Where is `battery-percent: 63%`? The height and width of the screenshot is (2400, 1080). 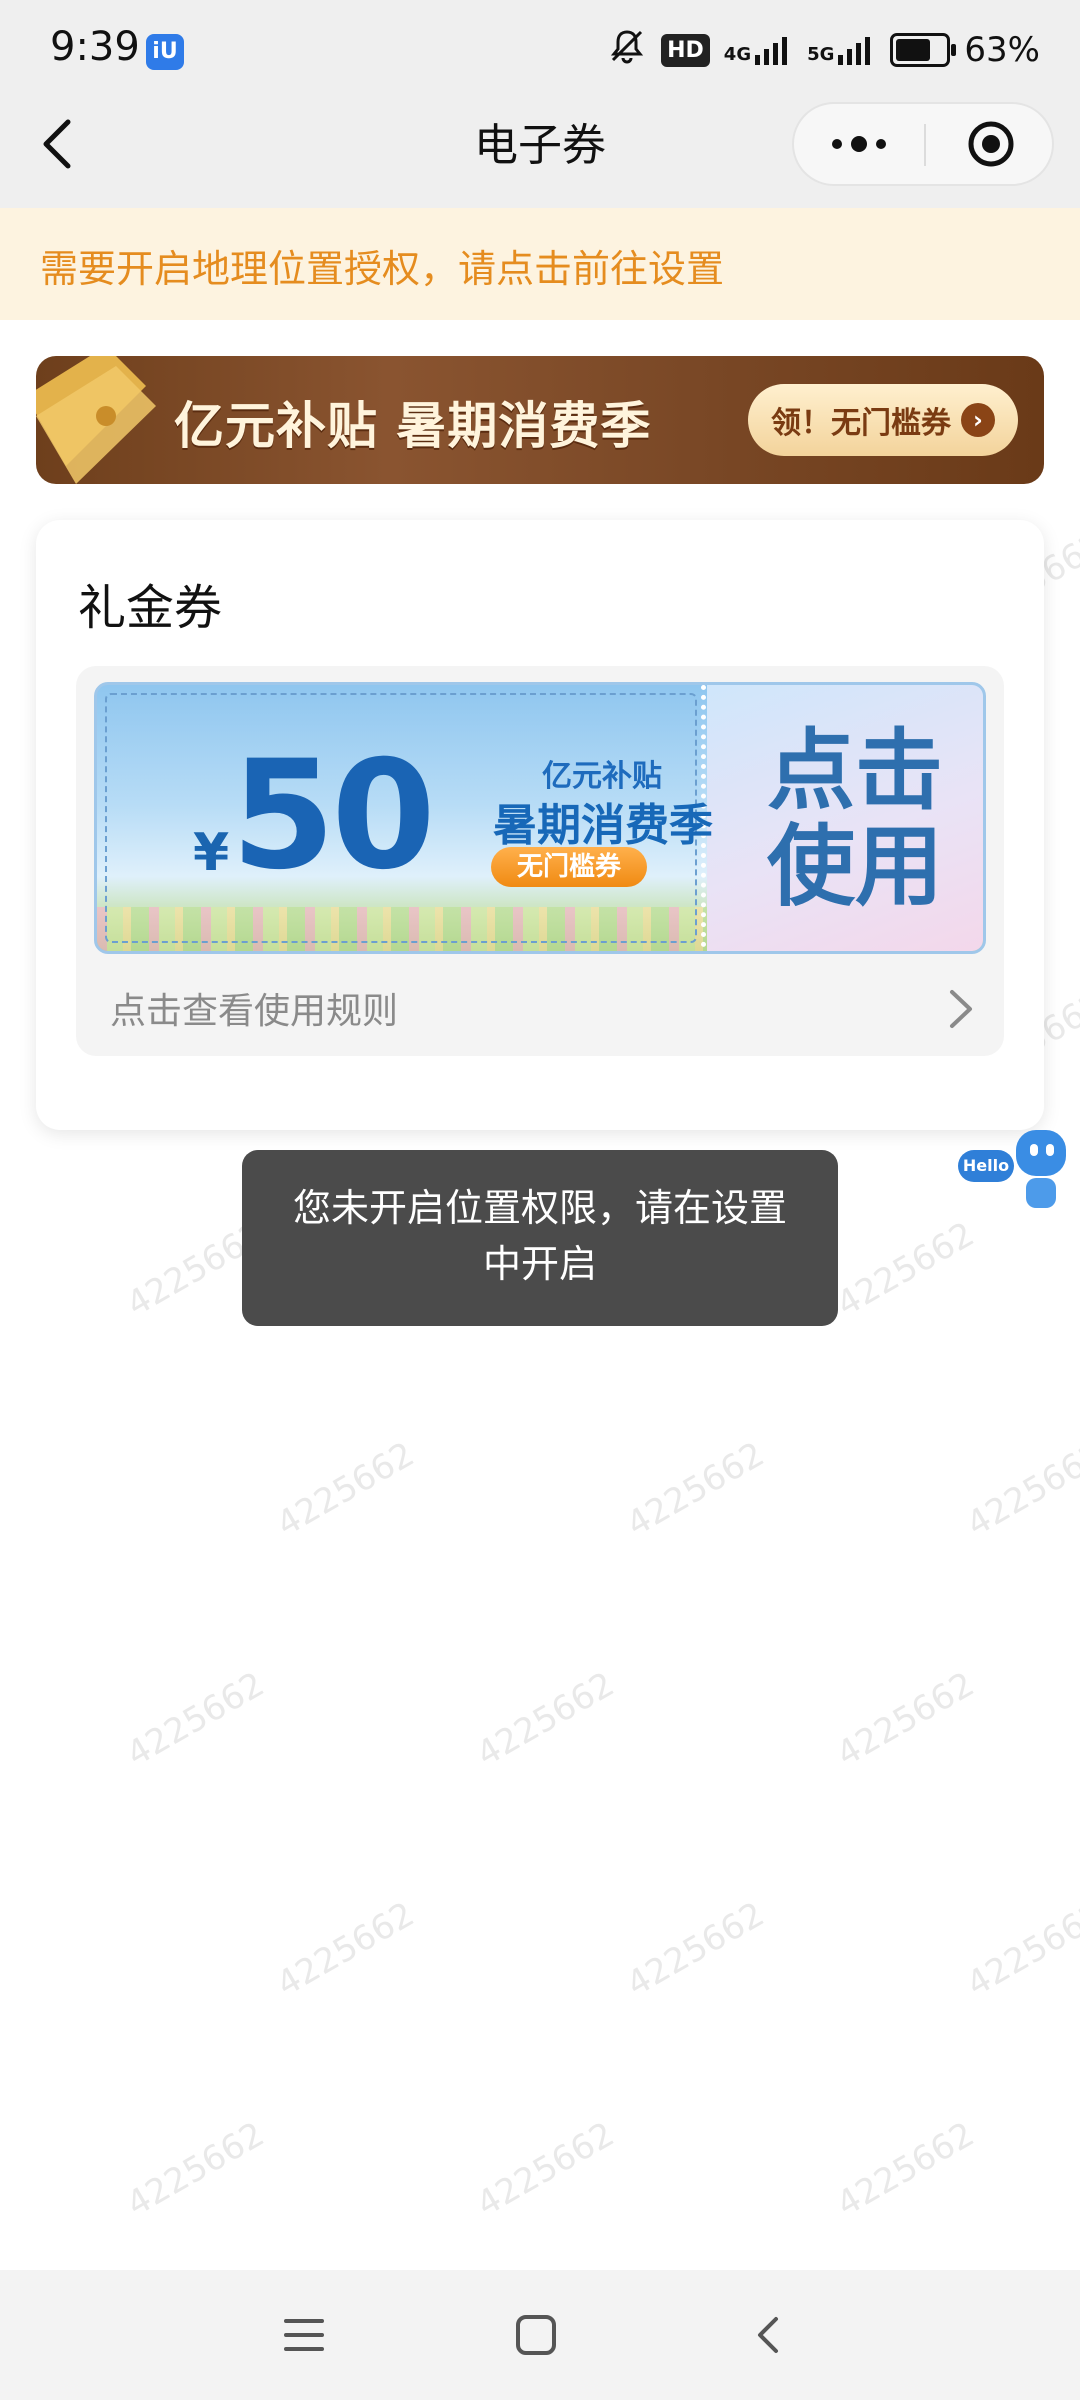
battery-percent: 63% is located at coordinates (1002, 50).